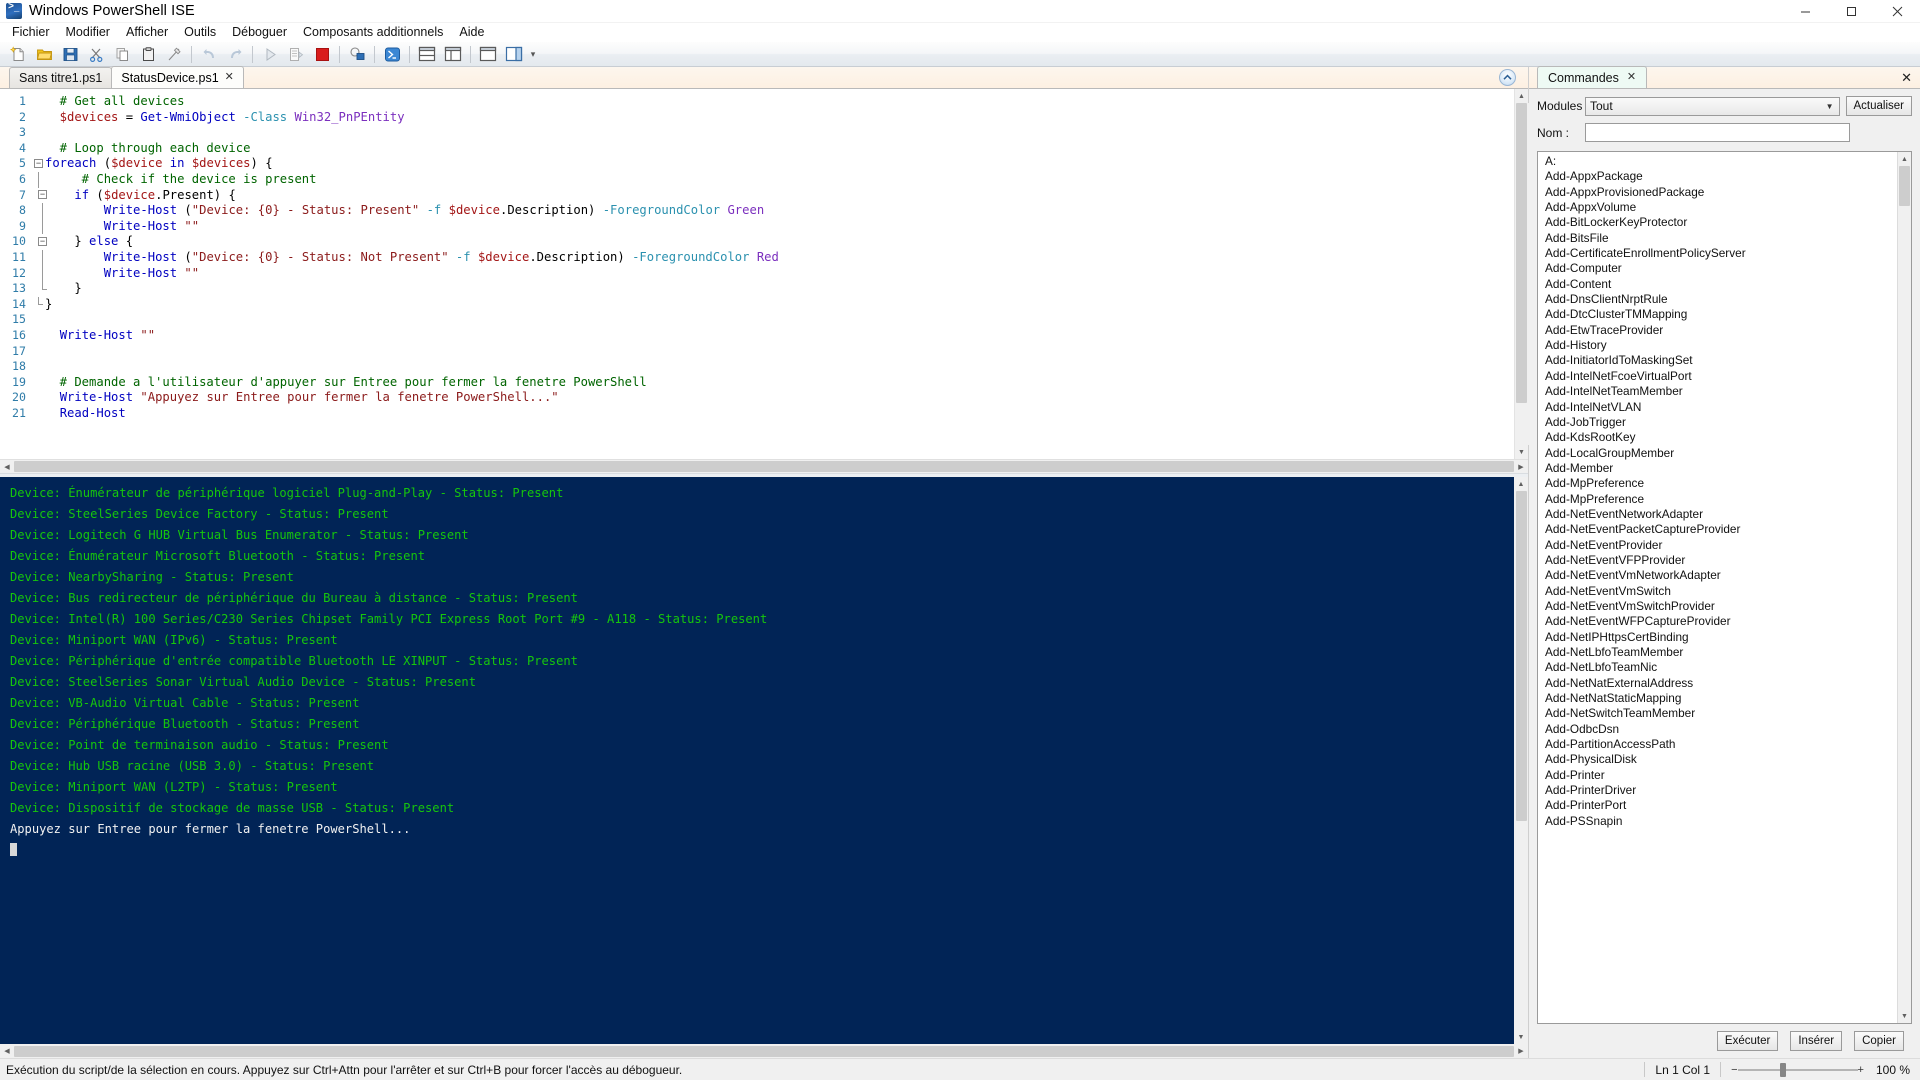  What do you see at coordinates (147, 32) in the screenshot?
I see `menu-afficher: Afficher` at bounding box center [147, 32].